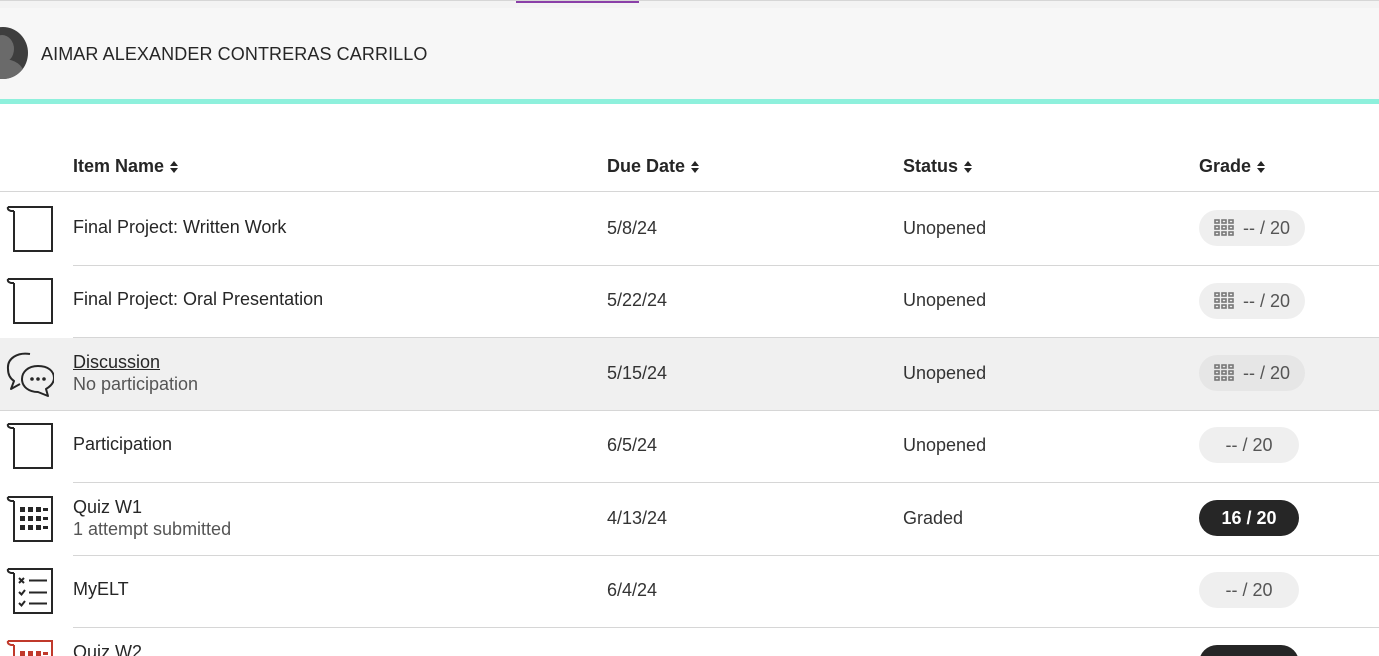 The height and width of the screenshot is (656, 1379). I want to click on grade-value: 16 / 20, so click(1249, 517).